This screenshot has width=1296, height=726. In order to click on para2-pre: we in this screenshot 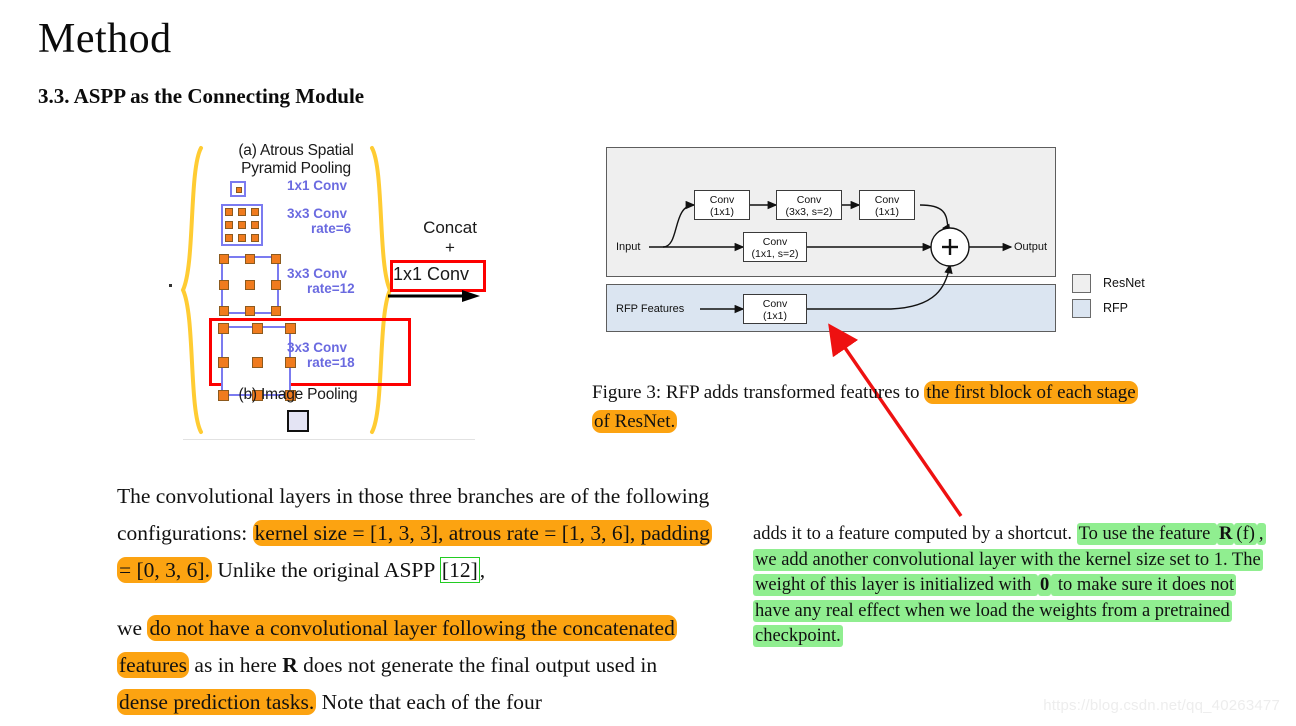, I will do `click(132, 628)`.